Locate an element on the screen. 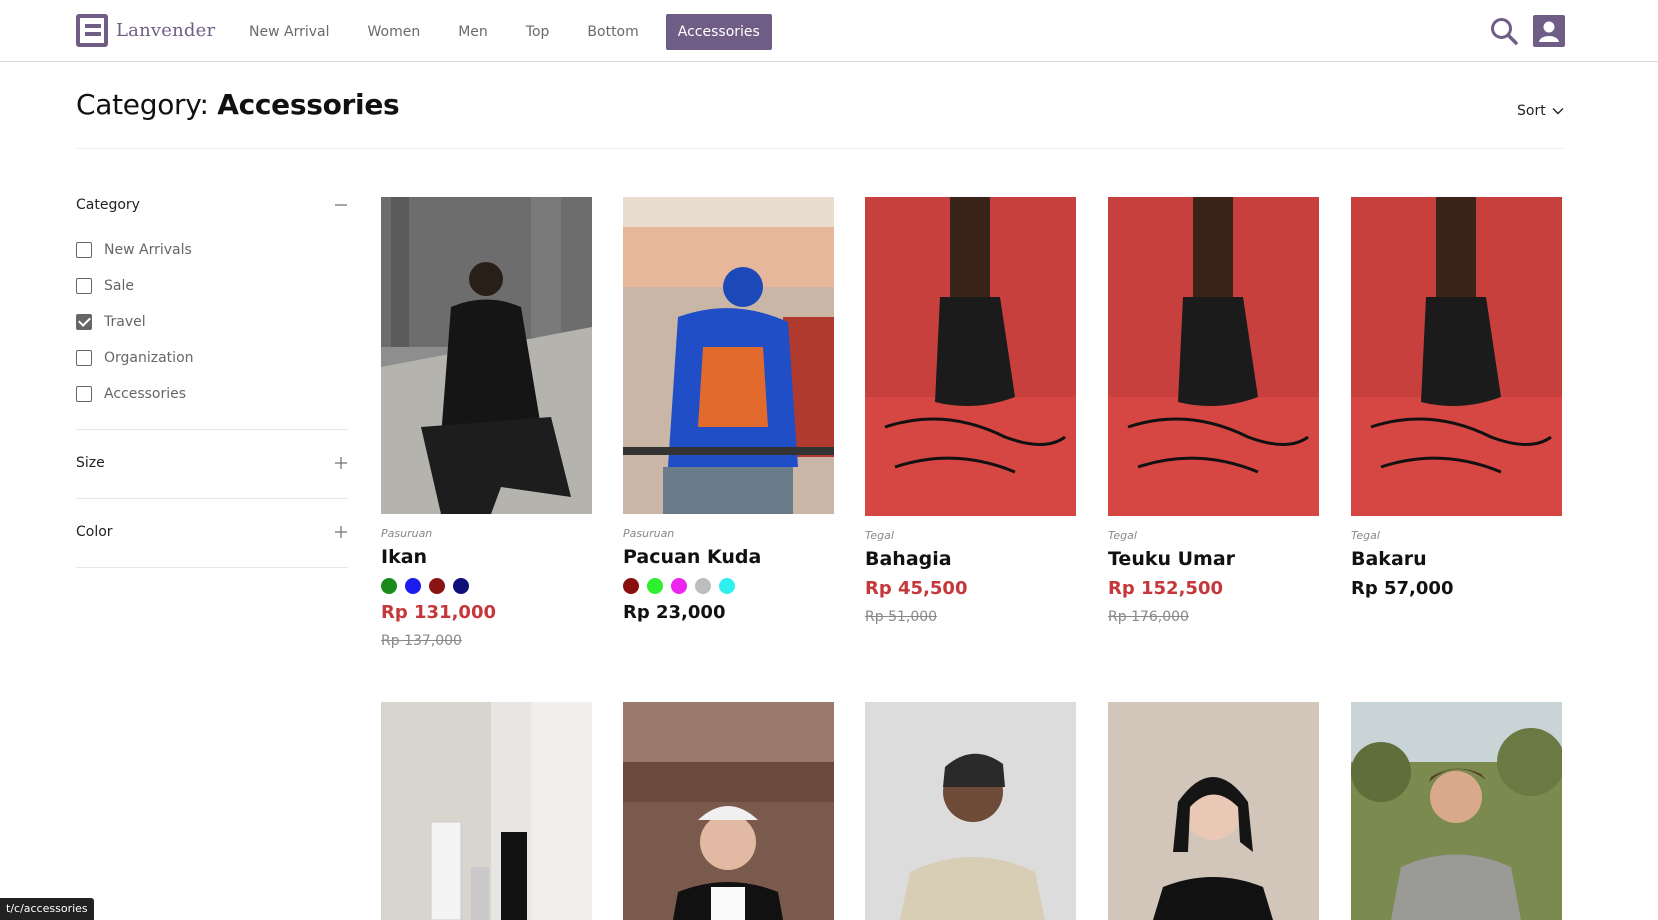 The width and height of the screenshot is (1658, 920). product-price: Rp 152,500 is located at coordinates (1165, 588).